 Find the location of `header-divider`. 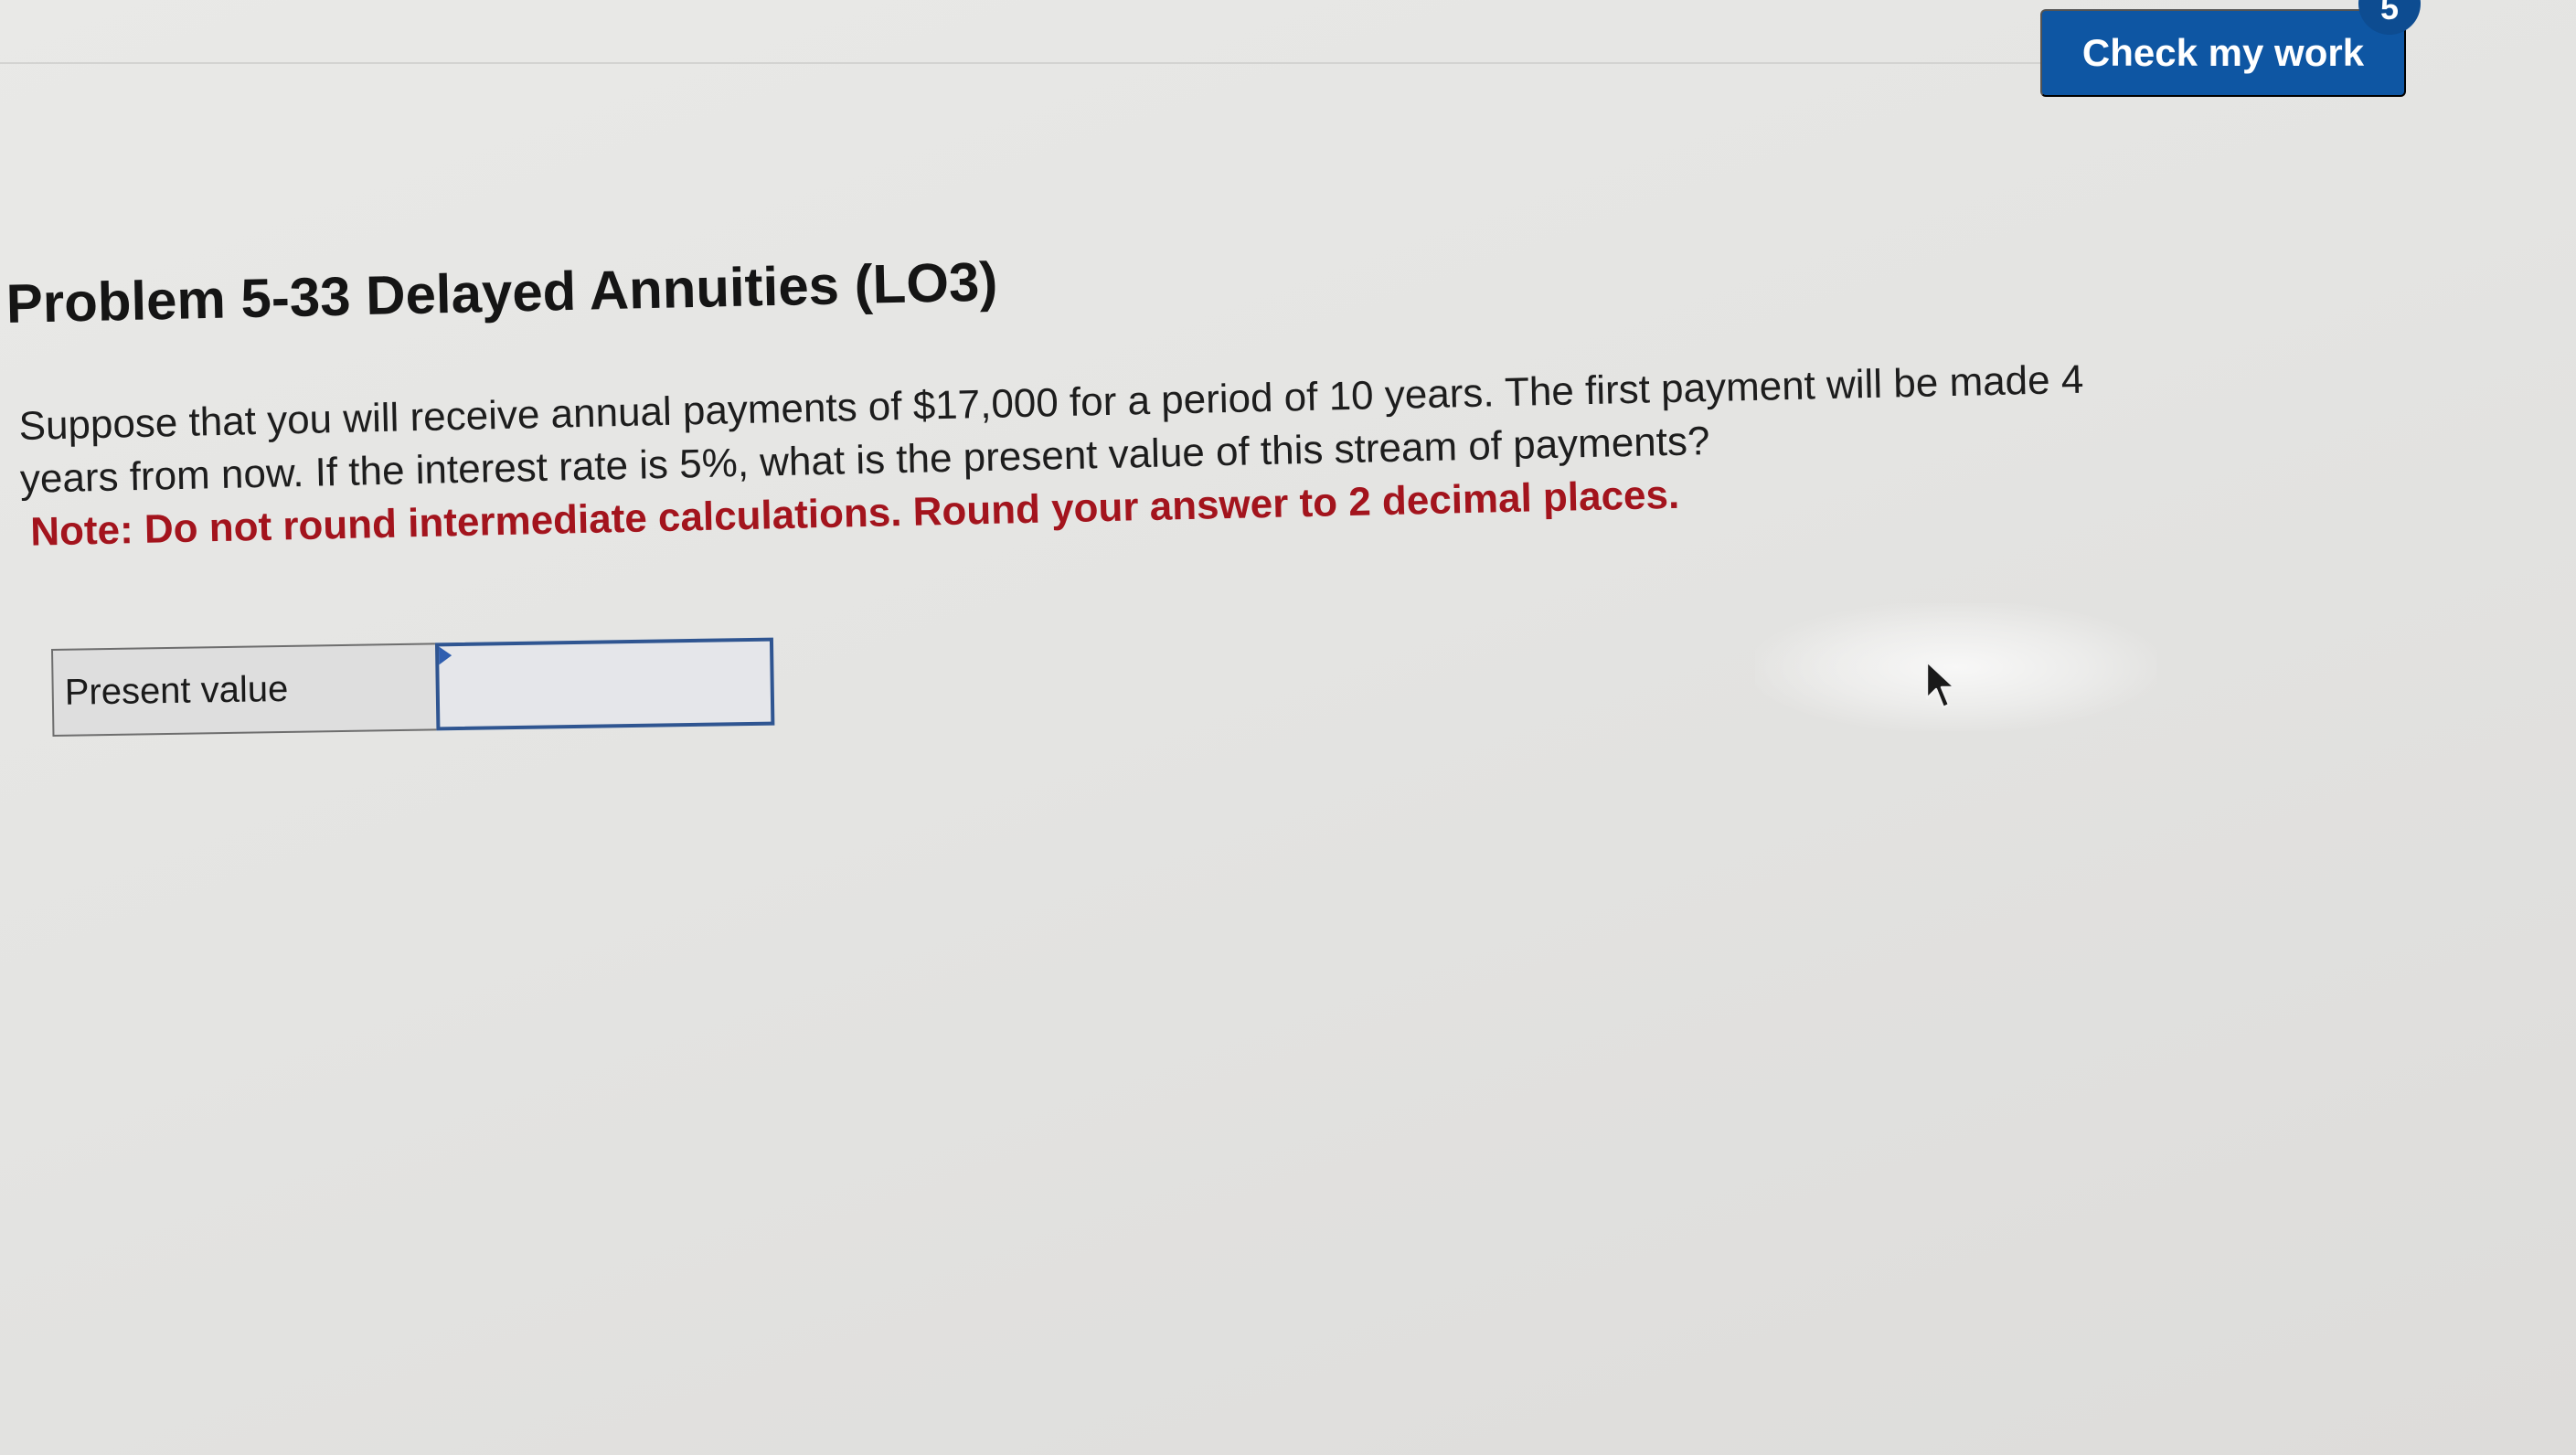

header-divider is located at coordinates (1051, 63).